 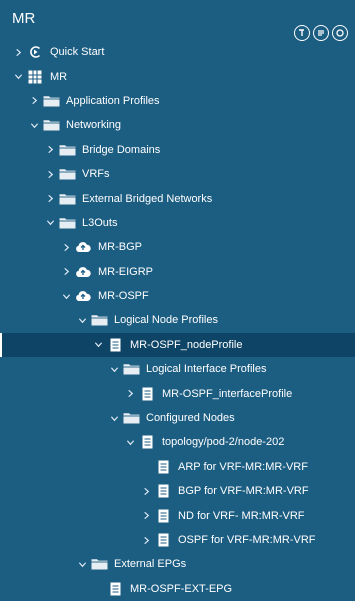 I want to click on tree-item-quick-start: Quick Start, so click(x=177, y=52).